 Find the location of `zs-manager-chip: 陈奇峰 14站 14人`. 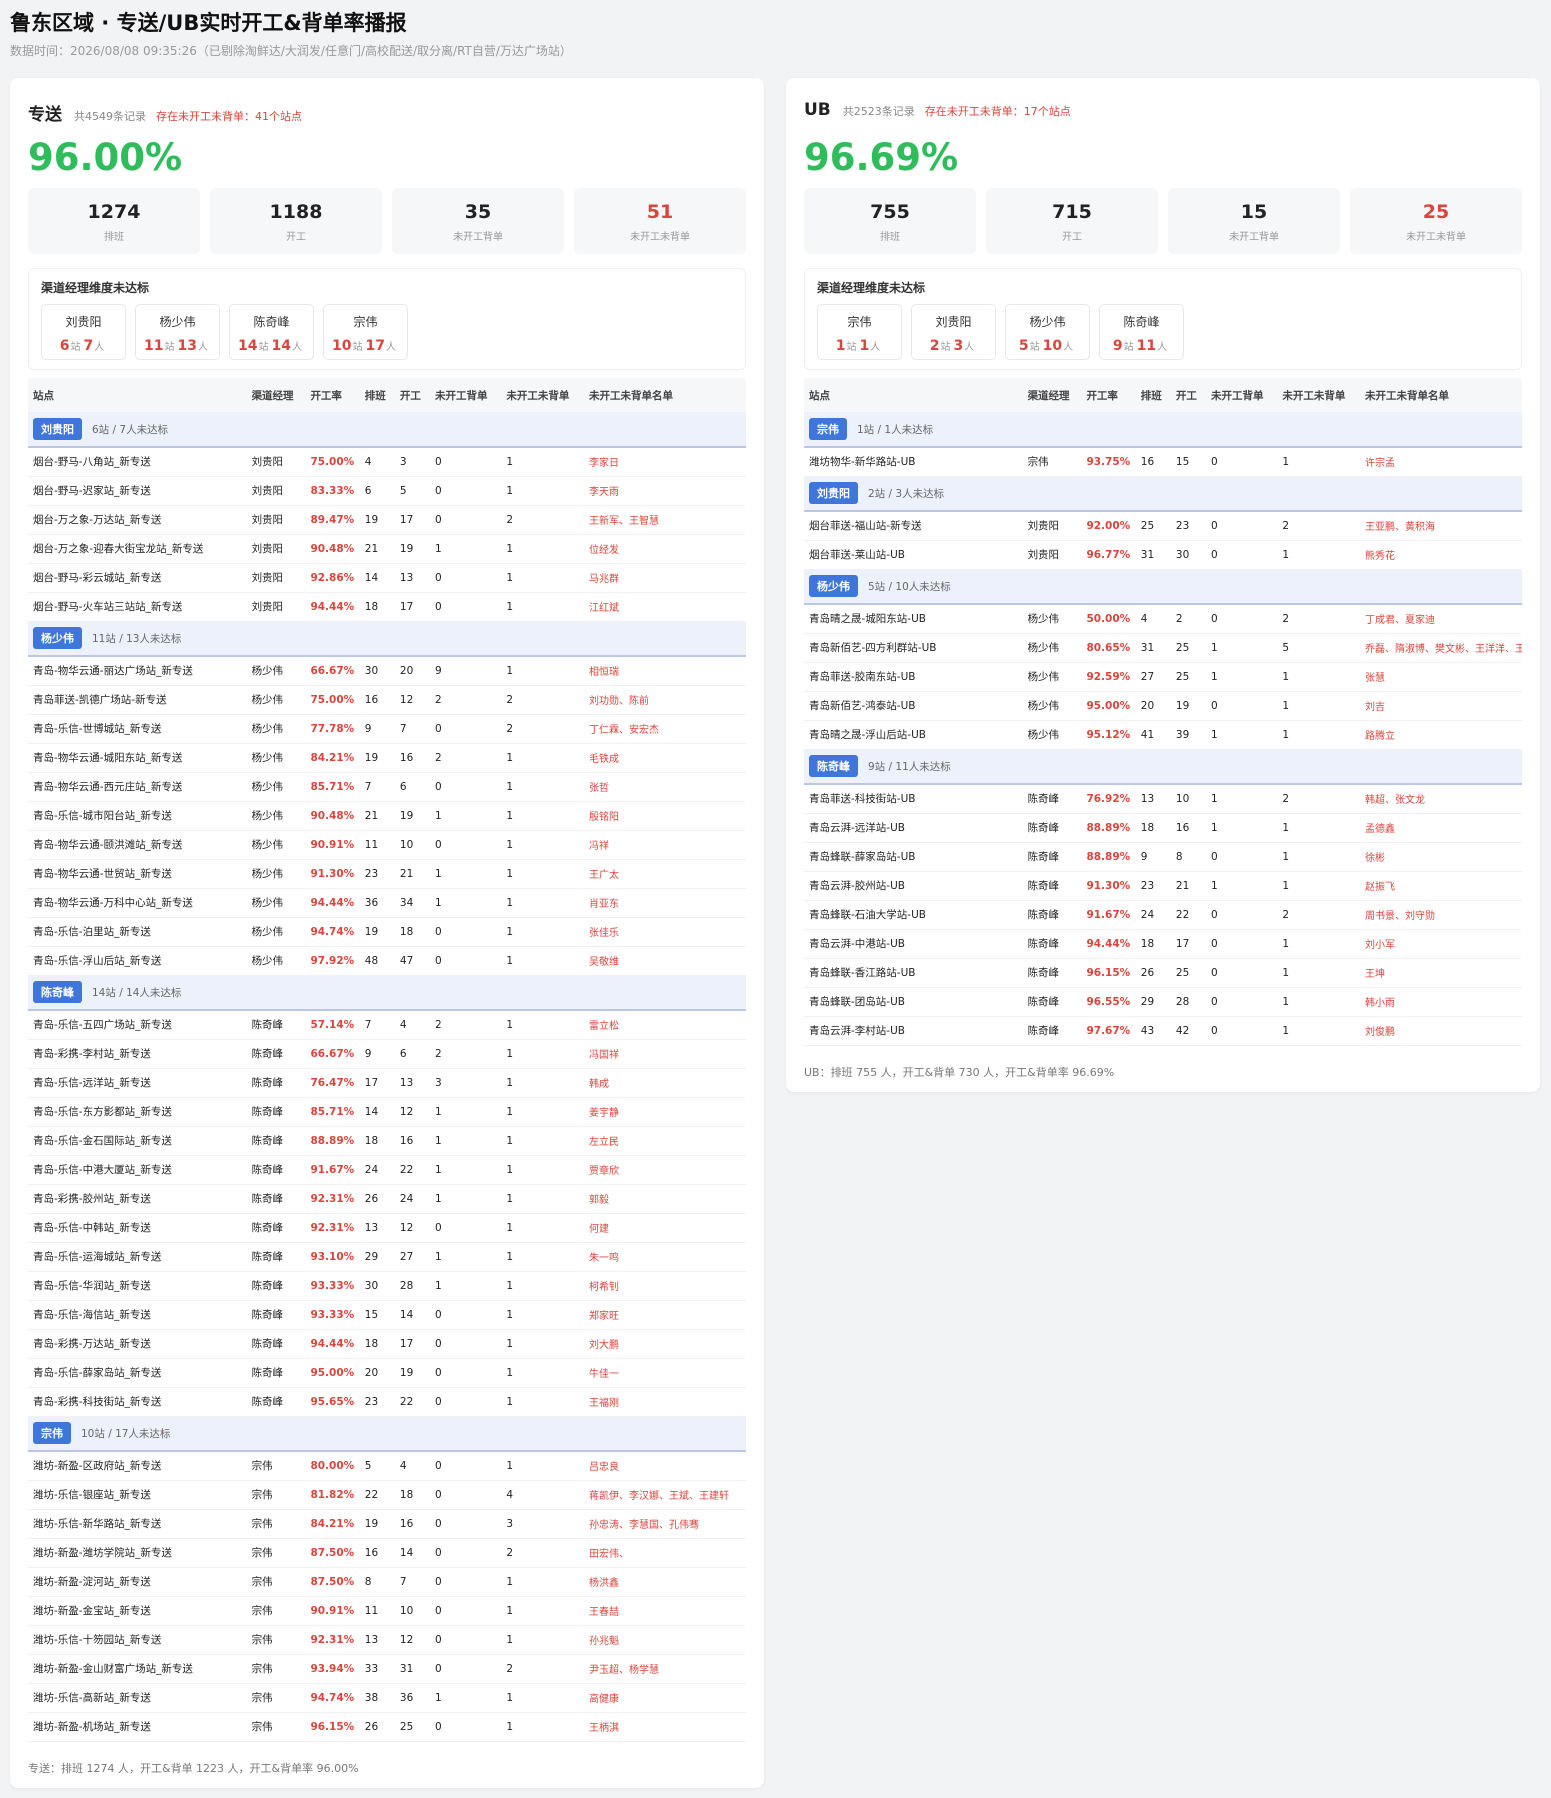

zs-manager-chip: 陈奇峰 14站 14人 is located at coordinates (271, 332).